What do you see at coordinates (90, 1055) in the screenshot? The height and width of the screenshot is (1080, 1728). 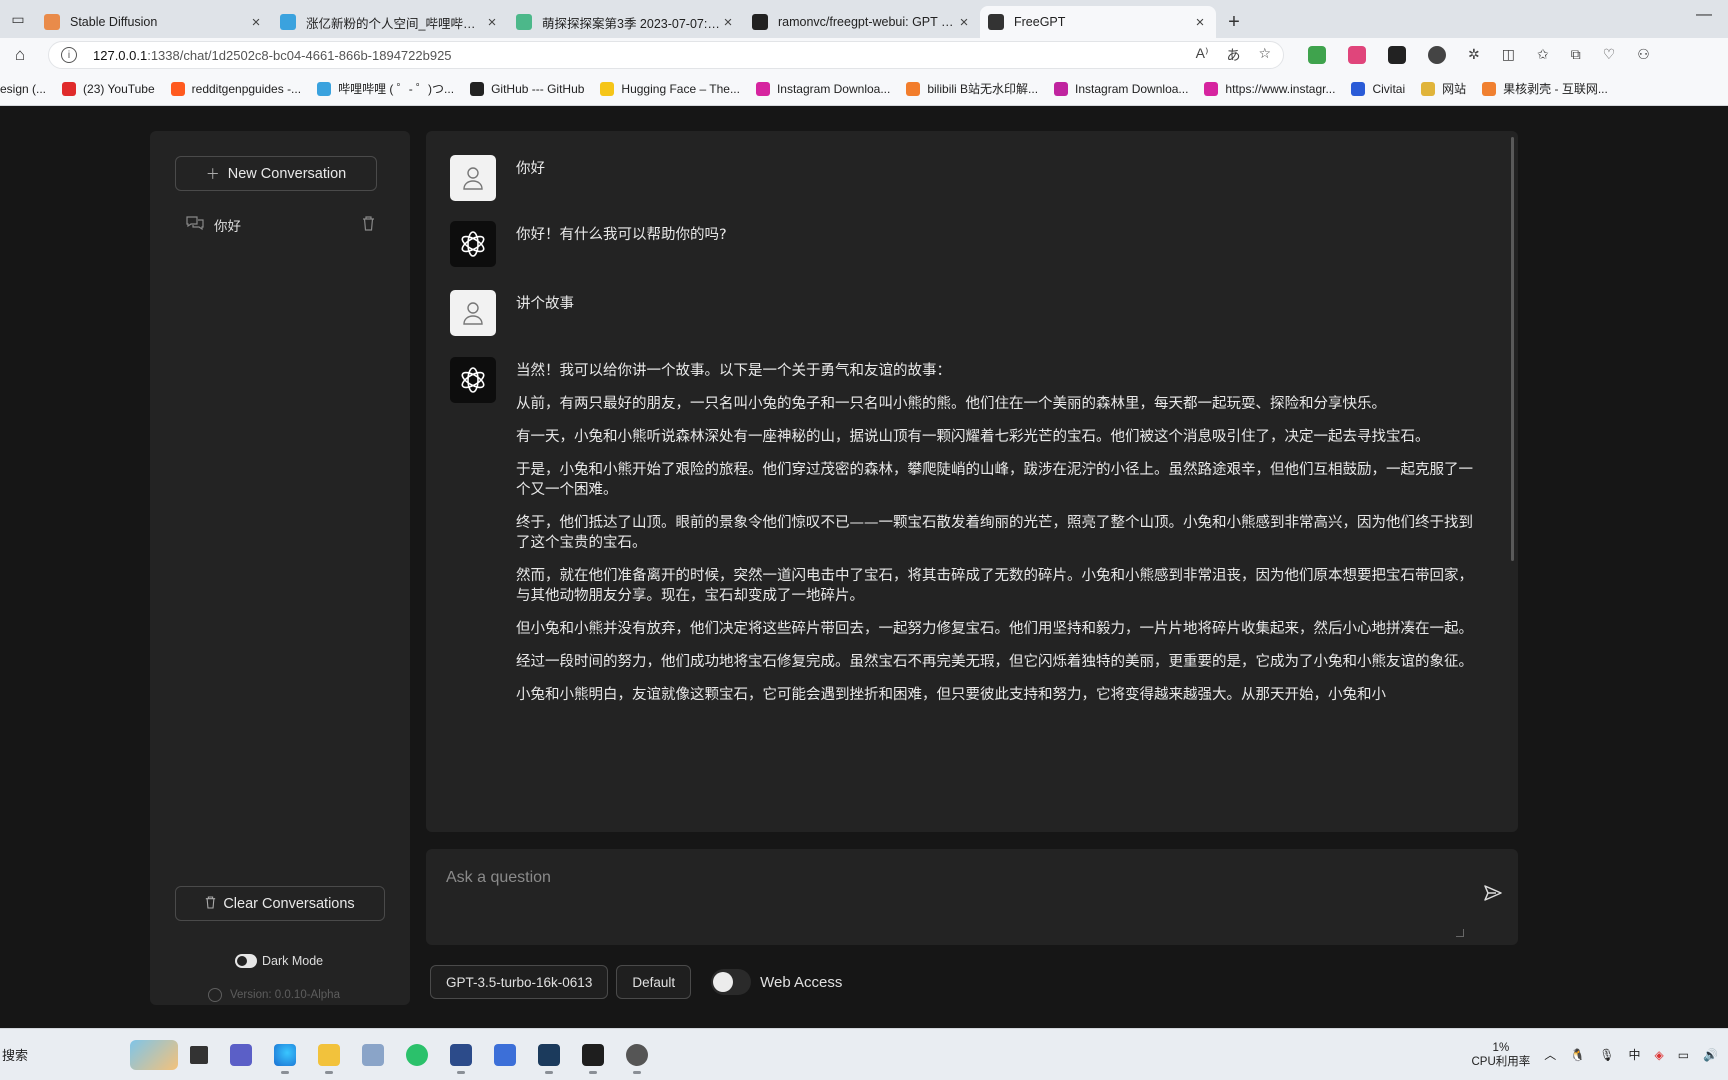 I see `taskbar-search: 搜索` at bounding box center [90, 1055].